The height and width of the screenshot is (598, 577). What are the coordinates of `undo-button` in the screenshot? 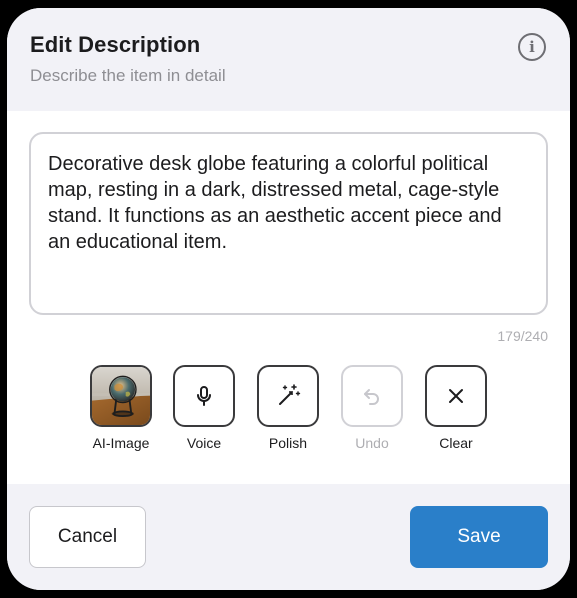 It's located at (372, 396).